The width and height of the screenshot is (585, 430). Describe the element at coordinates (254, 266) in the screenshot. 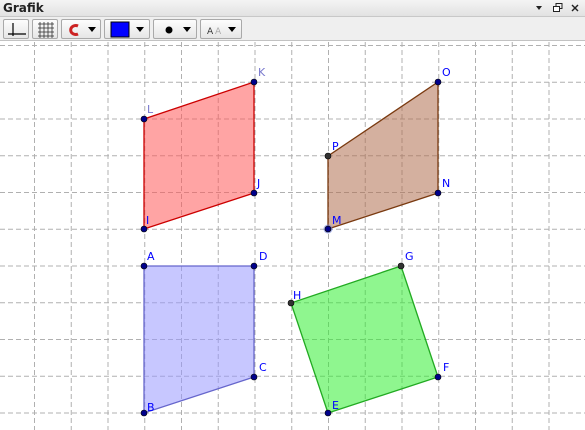

I see `point-D` at that location.